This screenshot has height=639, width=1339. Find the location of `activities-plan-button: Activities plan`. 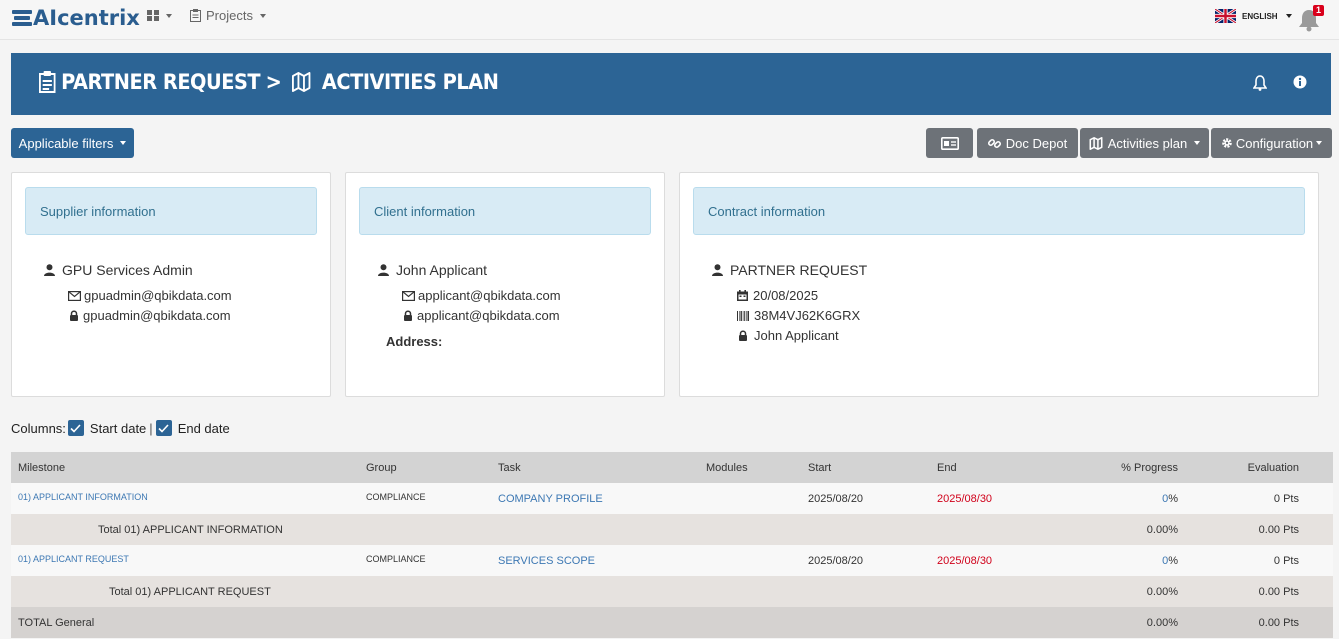

activities-plan-button: Activities plan is located at coordinates (1144, 143).